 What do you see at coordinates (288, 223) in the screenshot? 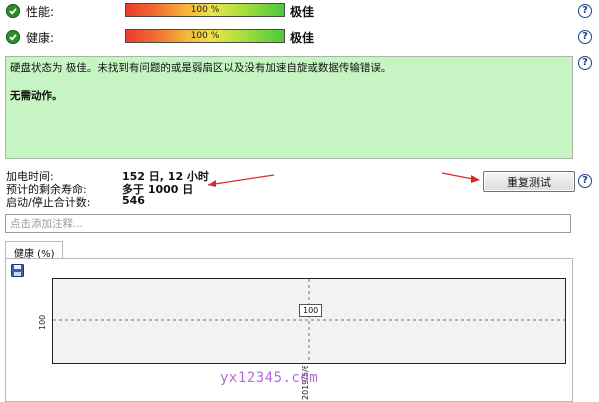
I see `comment-input` at bounding box center [288, 223].